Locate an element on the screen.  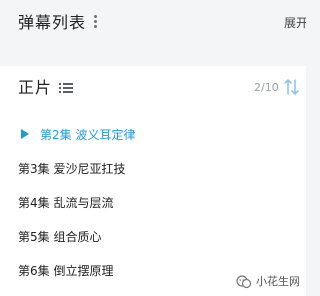
watermark-text: 小花生网 is located at coordinates (278, 281).